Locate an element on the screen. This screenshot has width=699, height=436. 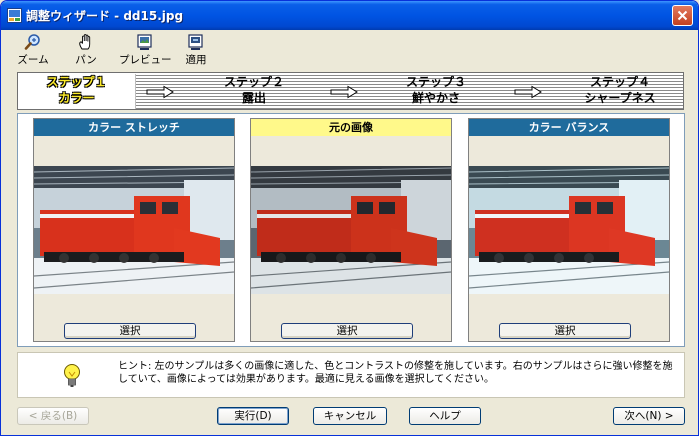
app-icon is located at coordinates (14, 15).